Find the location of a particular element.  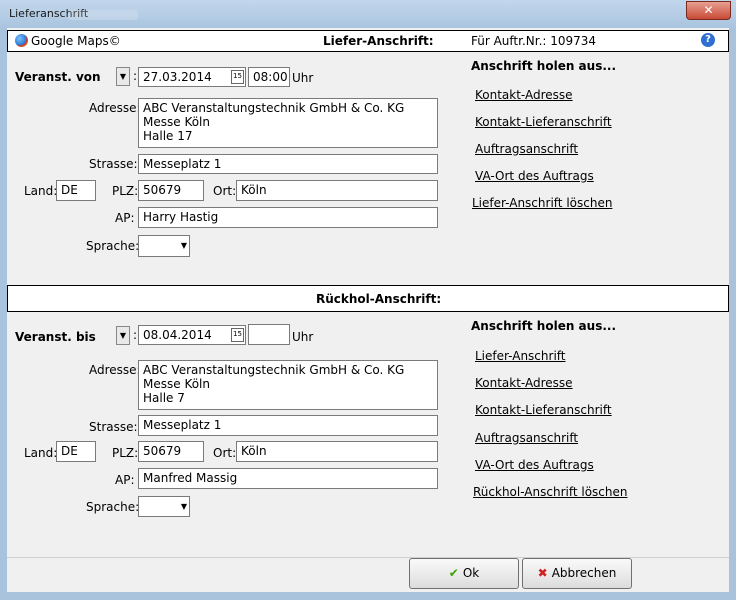

date-to-input: 08.04.2014 15 is located at coordinates (192, 335).